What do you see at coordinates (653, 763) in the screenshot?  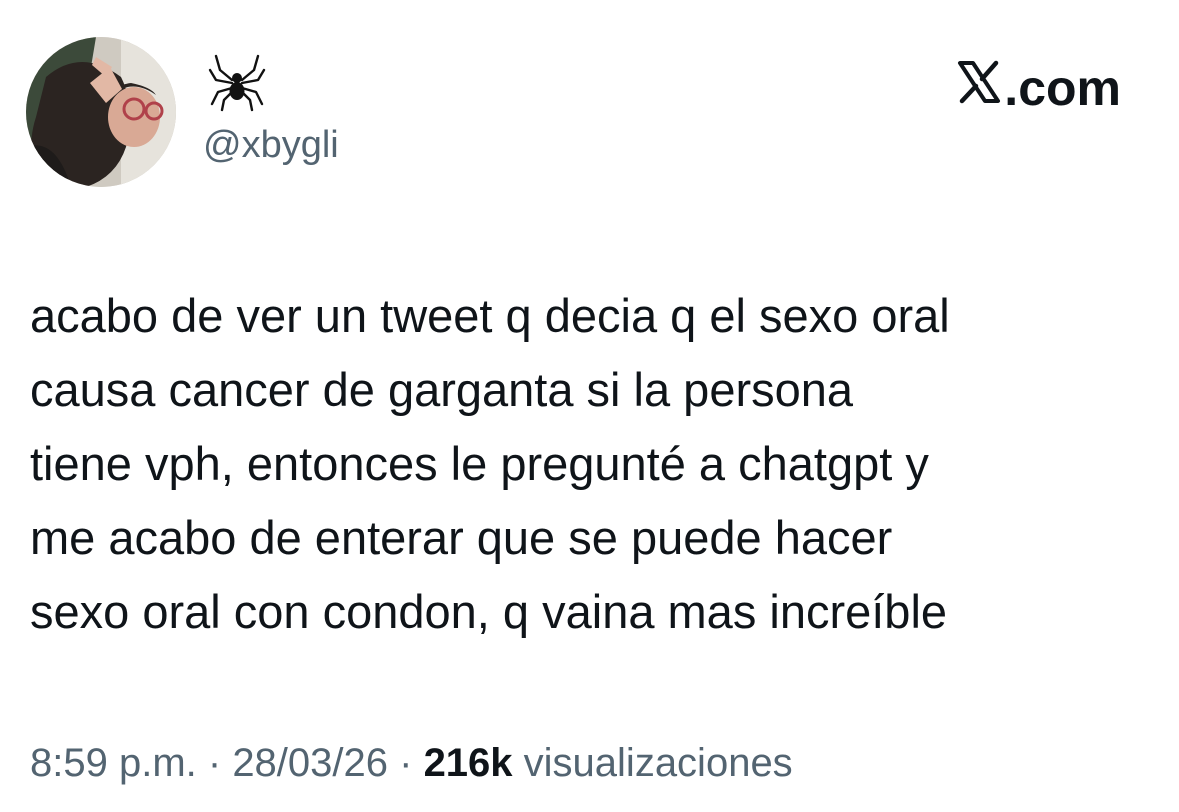 I see `views-label: visualizaciones` at bounding box center [653, 763].